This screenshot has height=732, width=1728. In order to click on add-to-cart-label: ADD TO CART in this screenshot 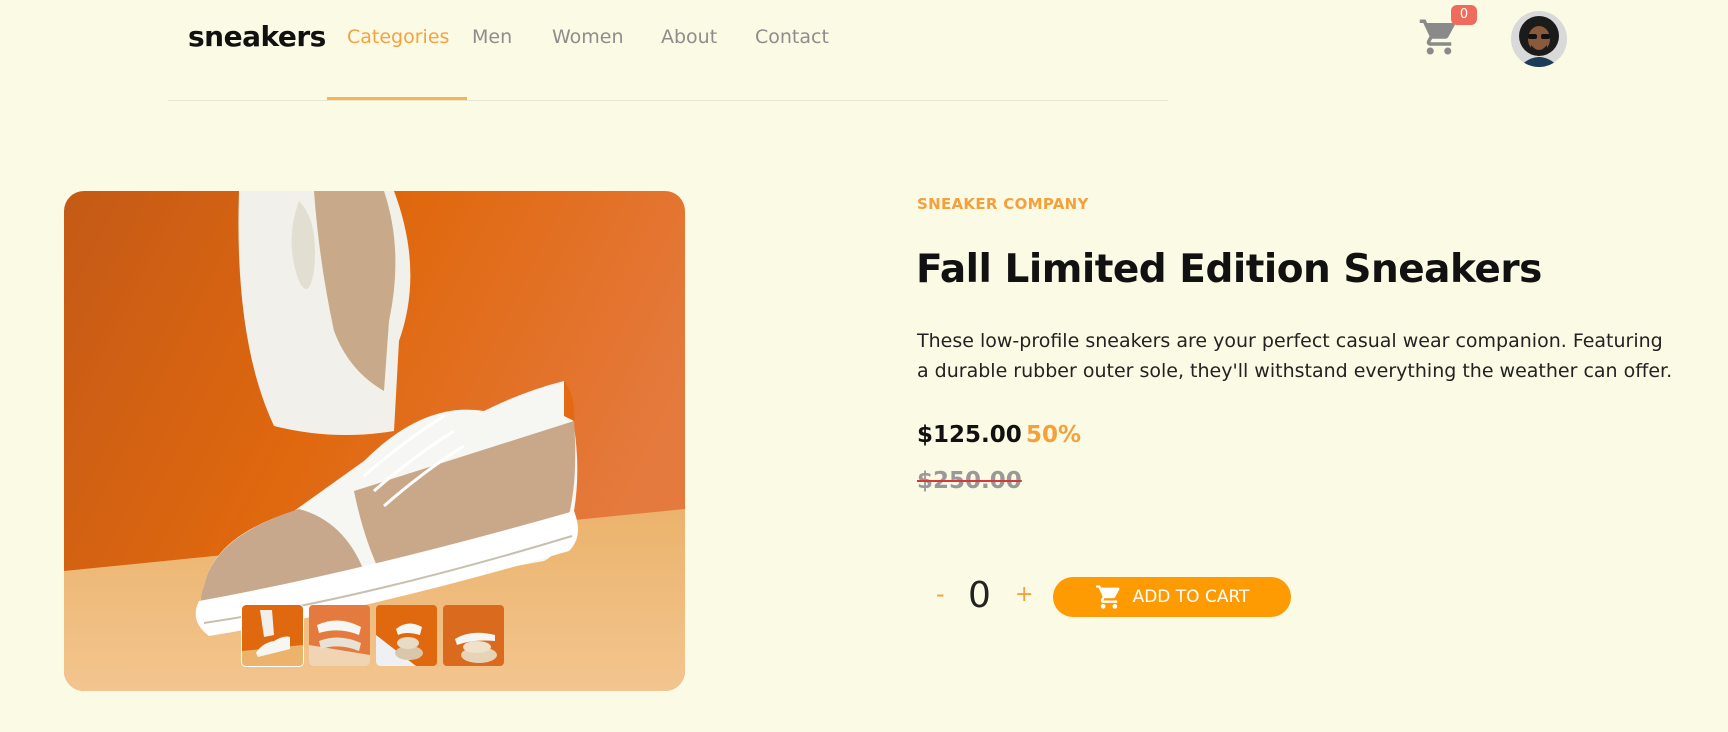, I will do `click(1191, 597)`.